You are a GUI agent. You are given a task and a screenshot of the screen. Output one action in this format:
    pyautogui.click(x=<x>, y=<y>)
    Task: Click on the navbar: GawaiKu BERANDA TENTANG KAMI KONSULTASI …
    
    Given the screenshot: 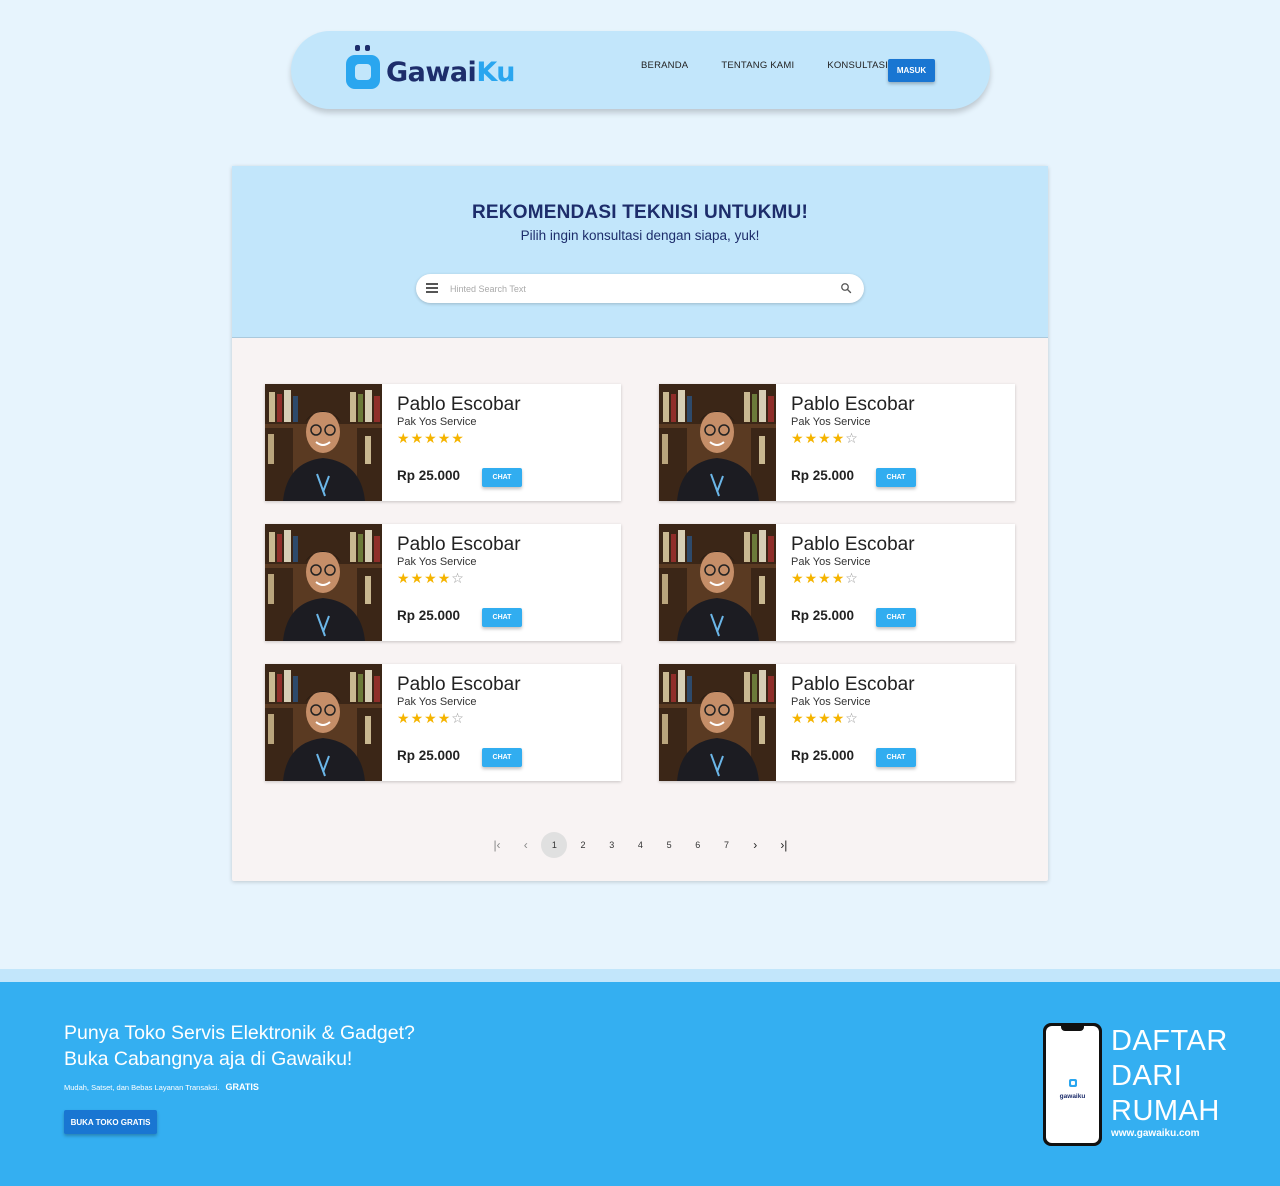 What is the action you would take?
    pyautogui.click(x=640, y=70)
    